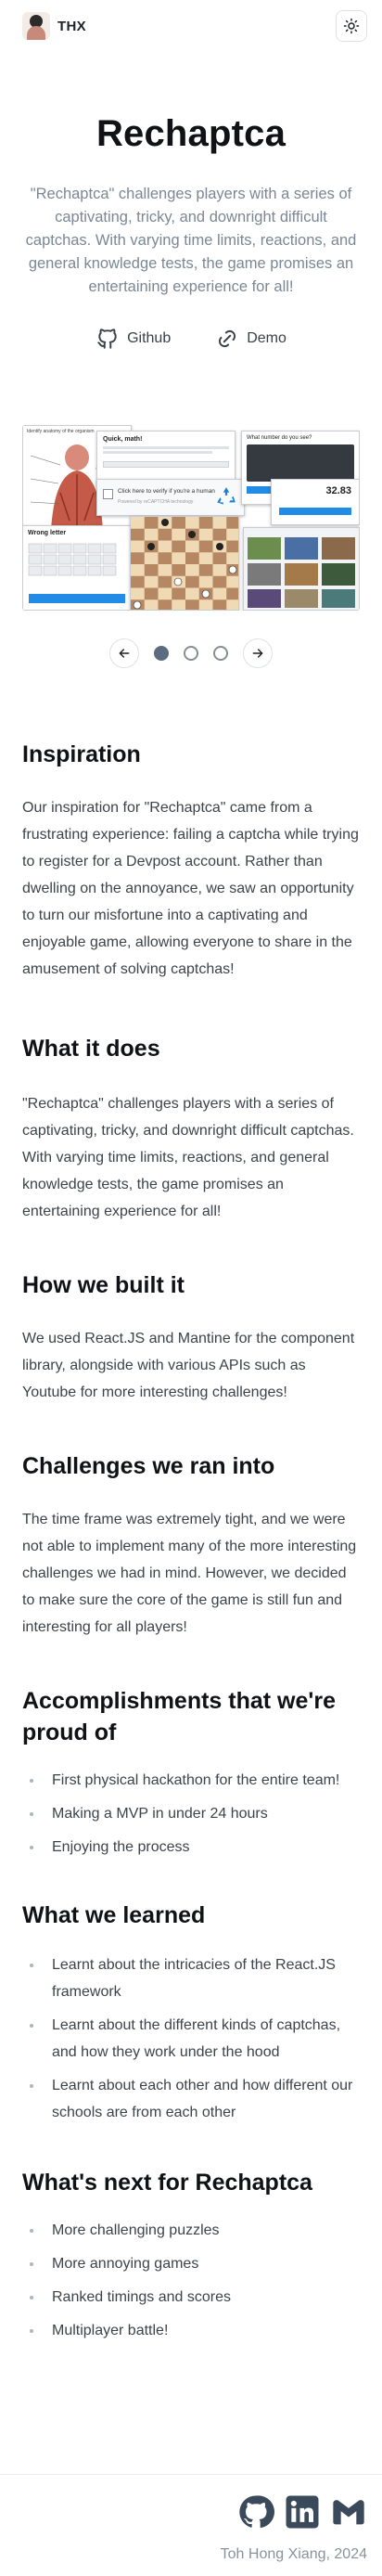  What do you see at coordinates (167, 2183) in the screenshot?
I see `next-heading: What's next for Rechaptca` at bounding box center [167, 2183].